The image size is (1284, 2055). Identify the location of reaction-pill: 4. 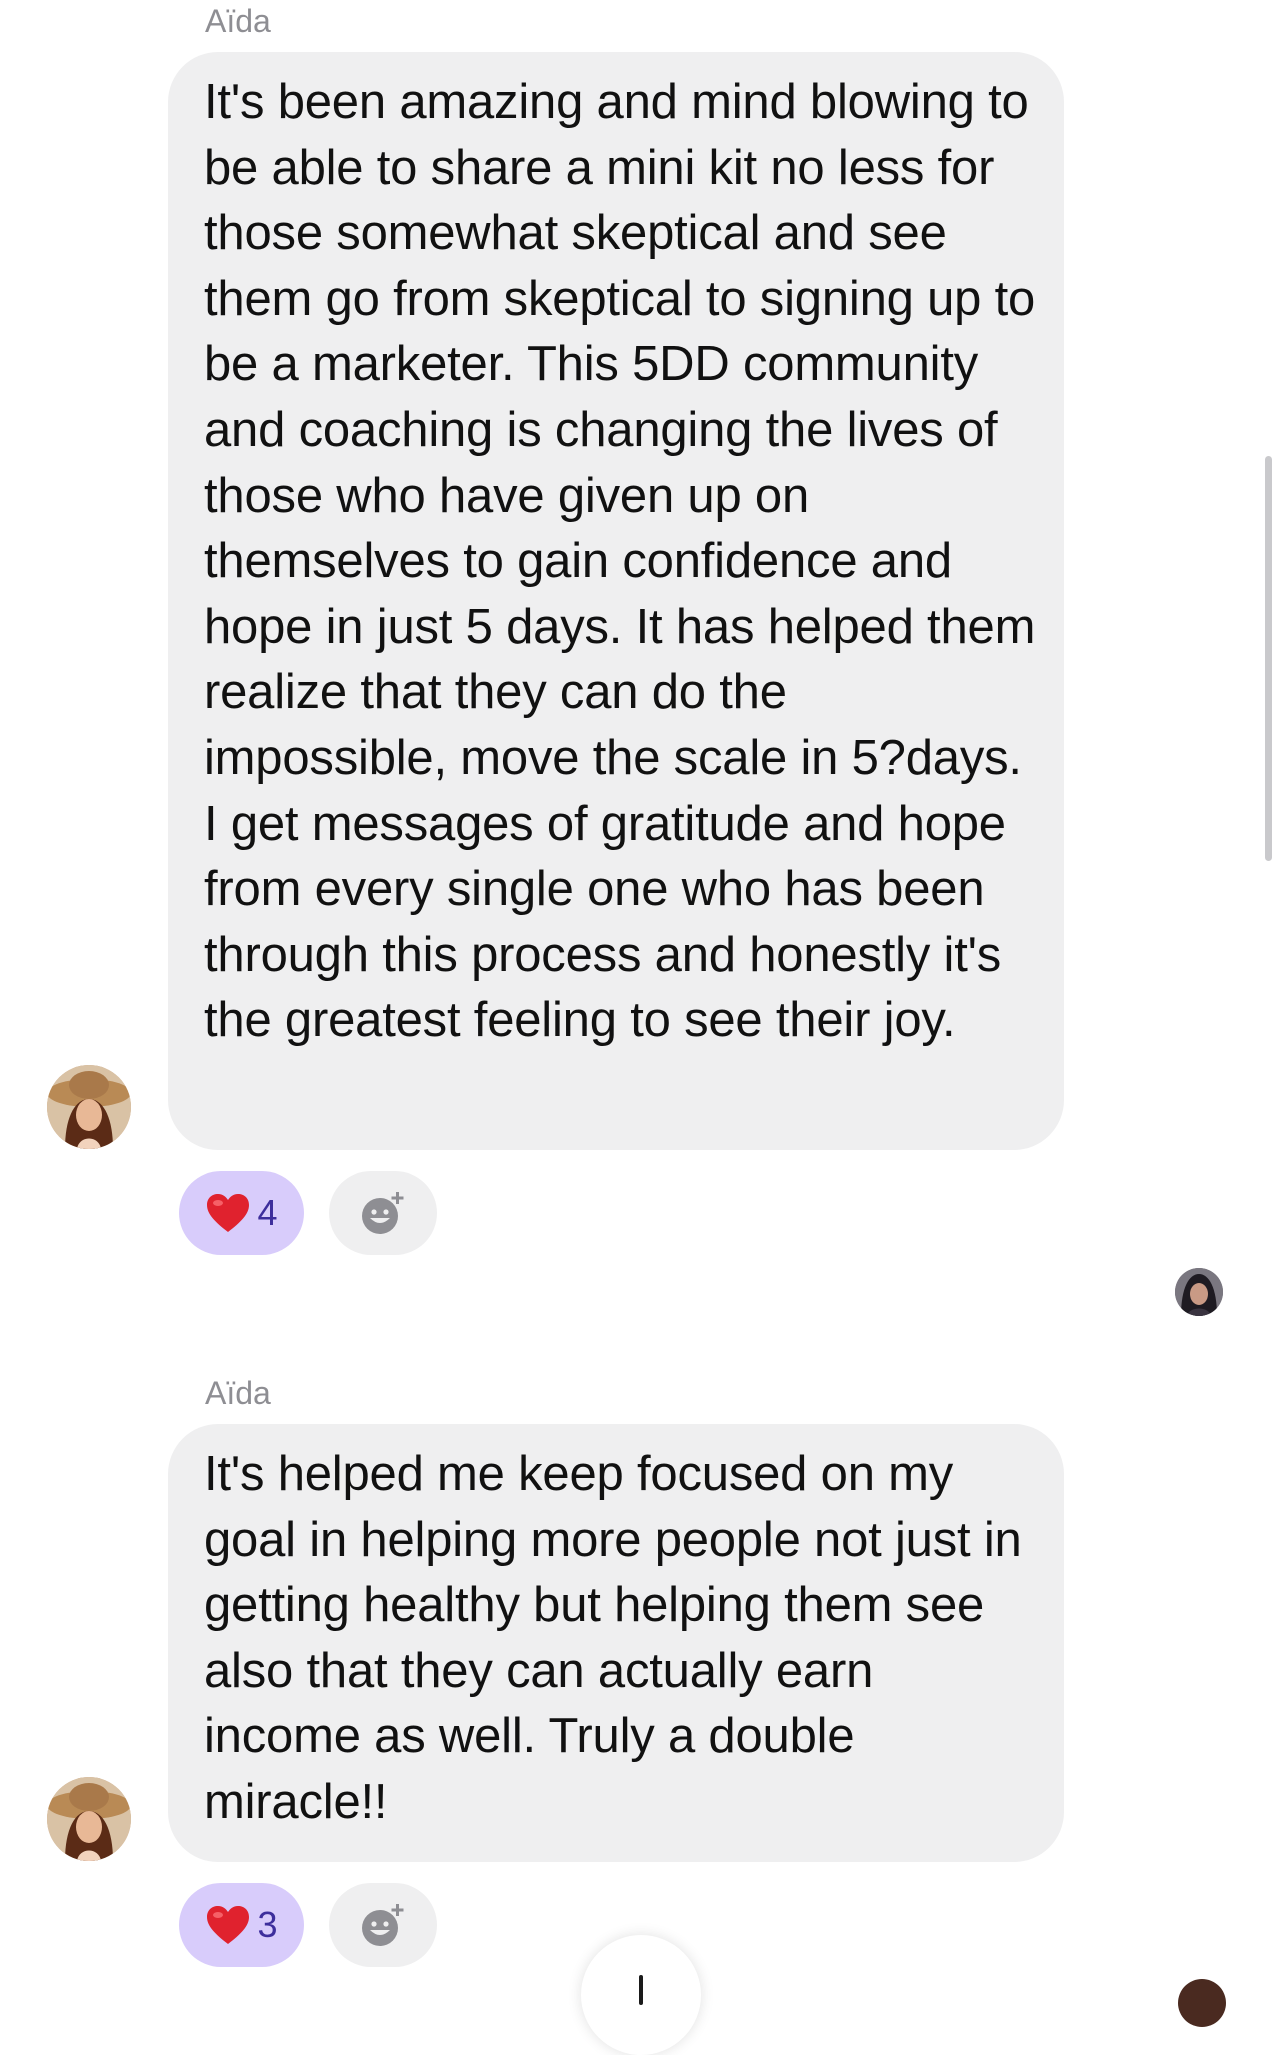
(241, 1213).